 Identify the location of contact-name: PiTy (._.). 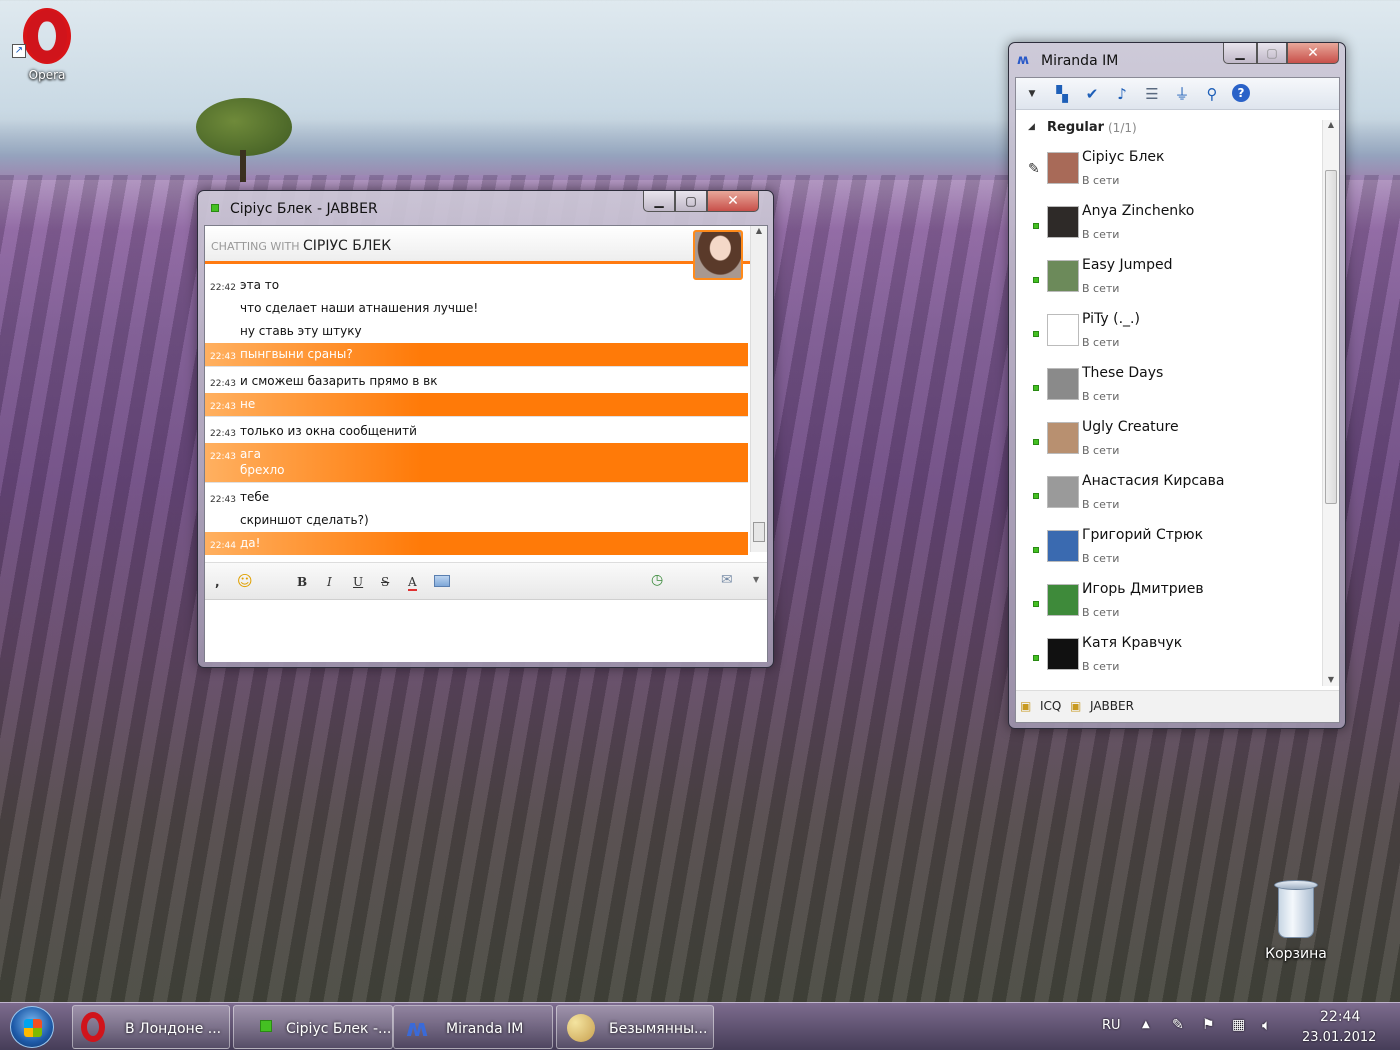
(1111, 319).